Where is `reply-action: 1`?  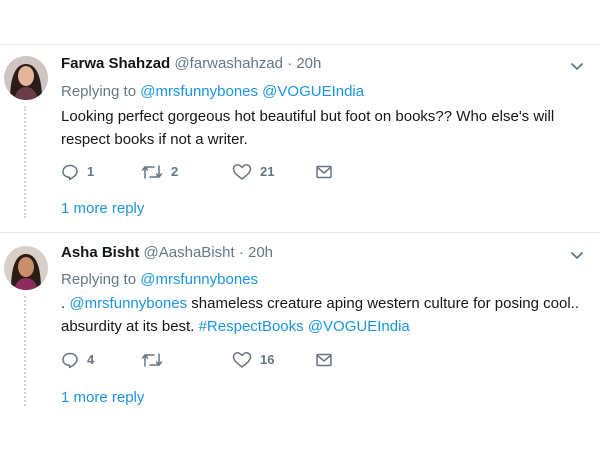
reply-action: 1 is located at coordinates (77, 172).